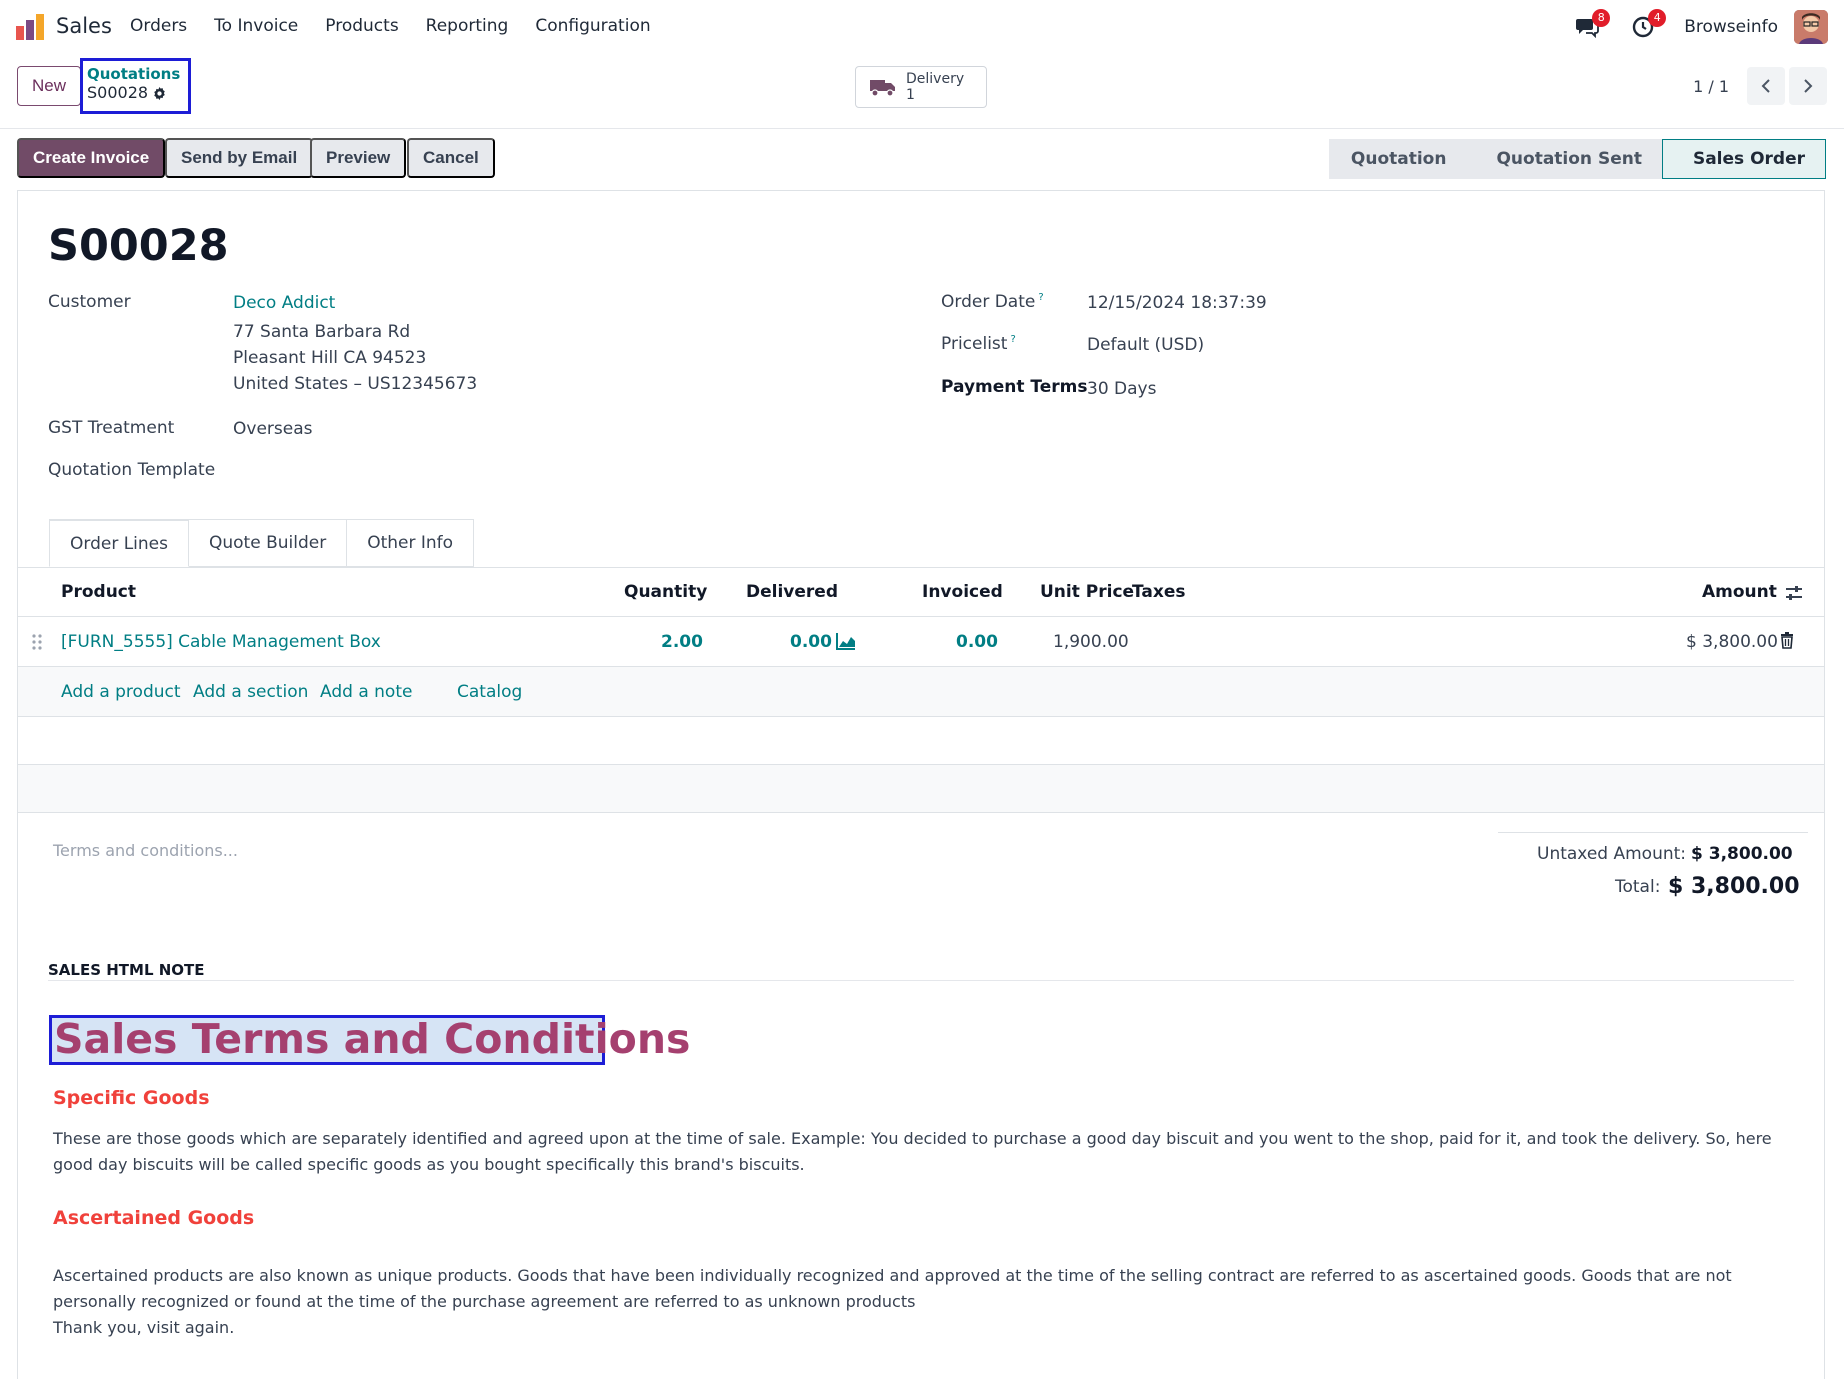 The width and height of the screenshot is (1844, 1379). What do you see at coordinates (1145, 345) in the screenshot?
I see `pricelist-field: Default (USD)` at bounding box center [1145, 345].